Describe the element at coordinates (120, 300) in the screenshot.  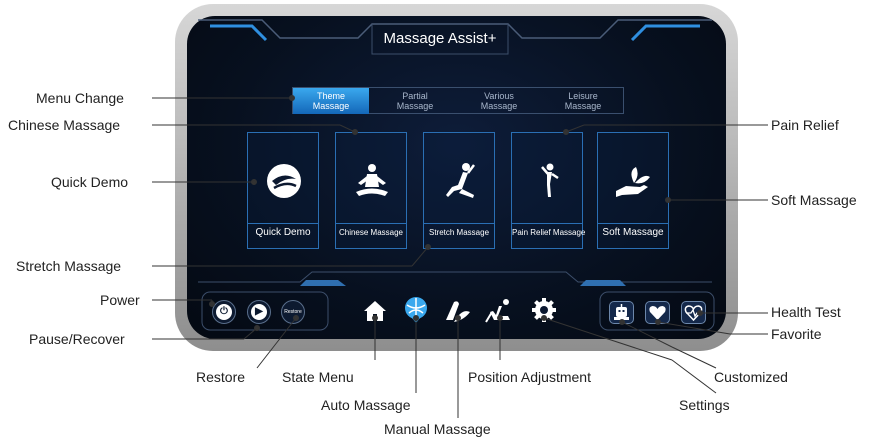
I see `callout-power: Power` at that location.